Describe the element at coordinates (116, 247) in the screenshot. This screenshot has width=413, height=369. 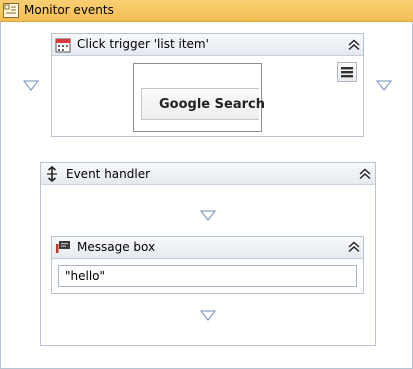
I see `message-box-title: Message box` at that location.